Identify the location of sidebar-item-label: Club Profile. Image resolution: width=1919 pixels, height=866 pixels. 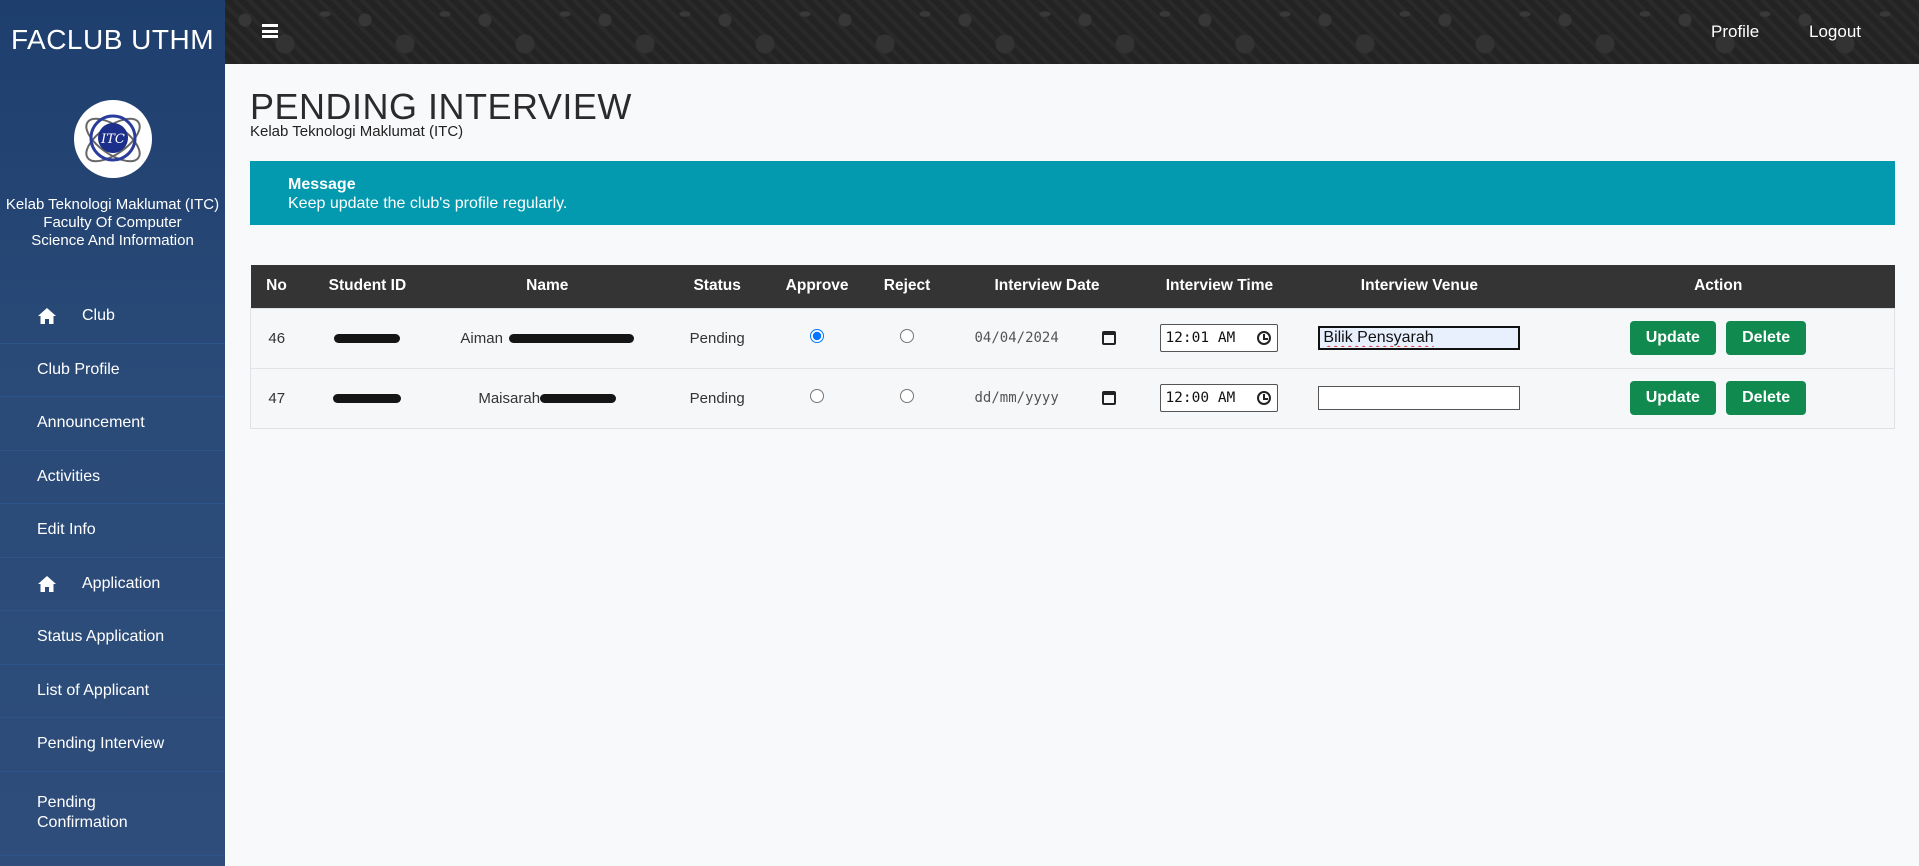
(78, 369).